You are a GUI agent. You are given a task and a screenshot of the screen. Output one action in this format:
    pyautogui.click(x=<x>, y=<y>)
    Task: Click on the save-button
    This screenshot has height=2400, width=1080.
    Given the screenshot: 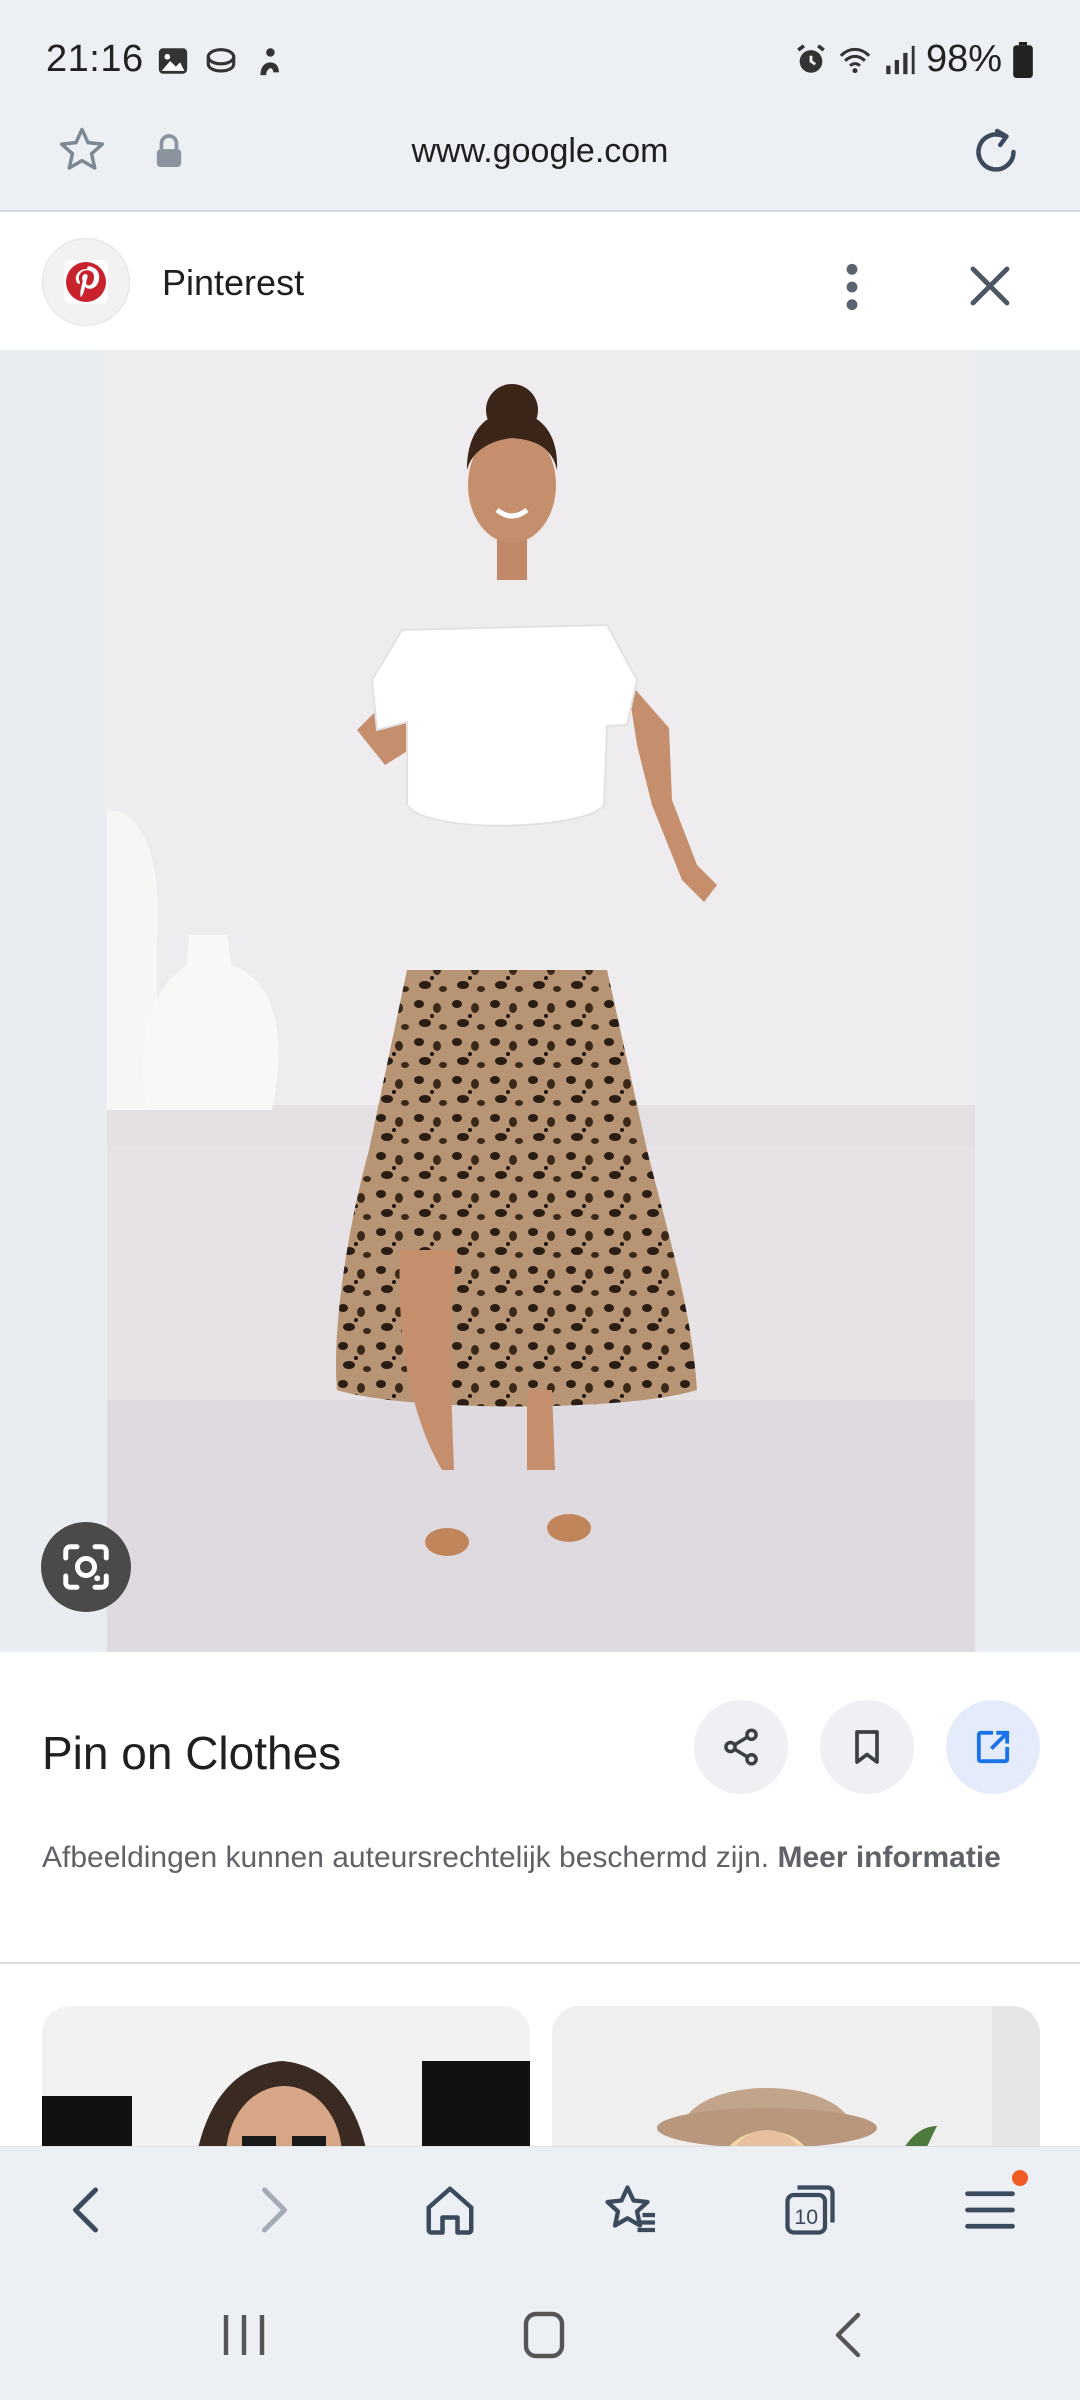 What is the action you would take?
    pyautogui.click(x=867, y=1747)
    